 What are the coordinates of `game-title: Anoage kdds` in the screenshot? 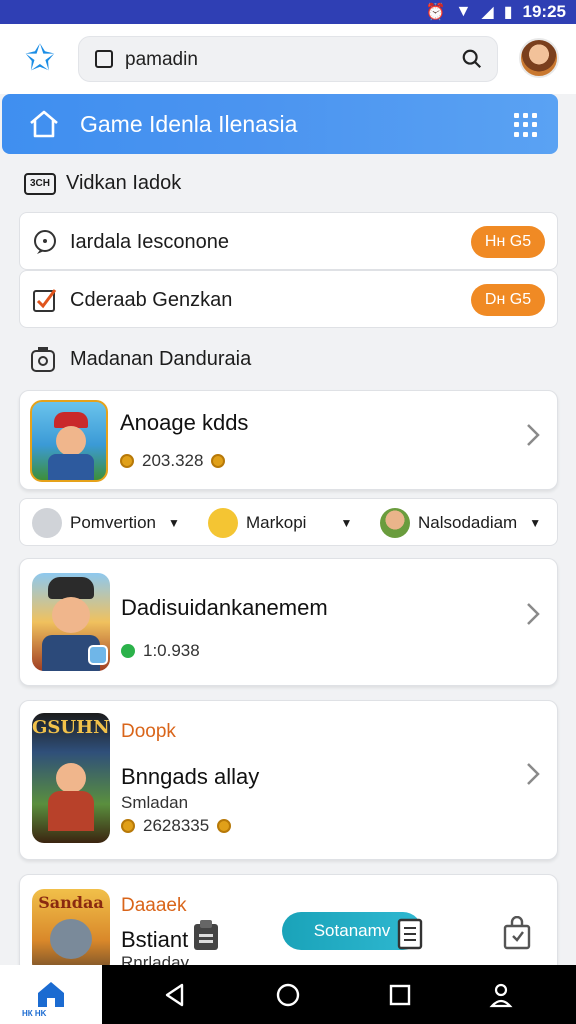 It's located at (184, 422).